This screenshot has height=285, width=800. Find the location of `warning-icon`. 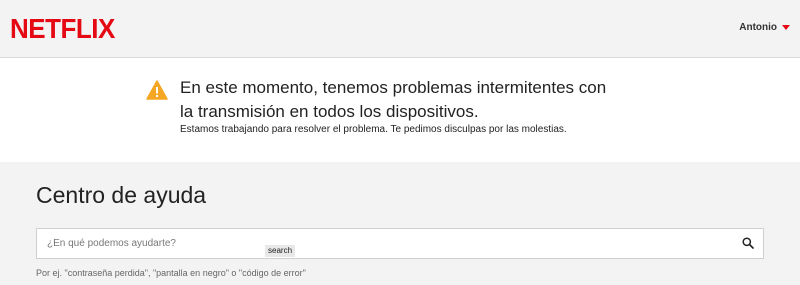

warning-icon is located at coordinates (157, 90).